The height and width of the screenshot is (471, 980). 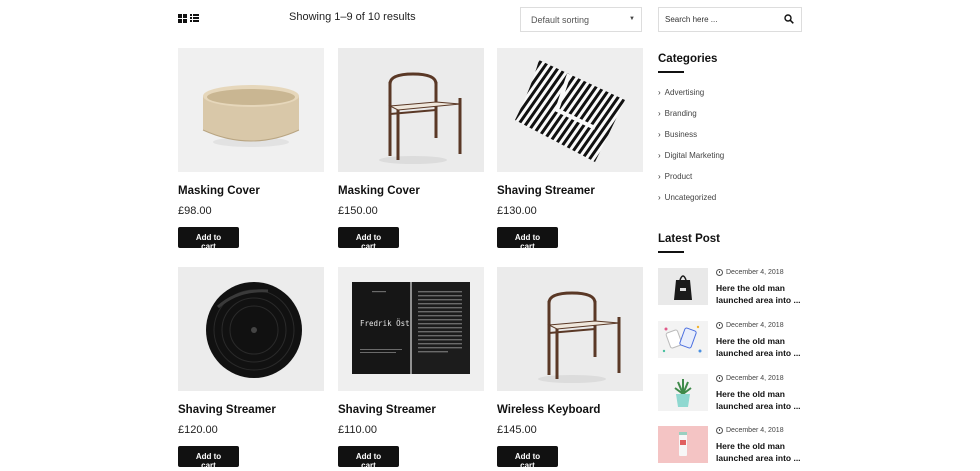 I want to click on product-image-bowl, so click(x=251, y=110).